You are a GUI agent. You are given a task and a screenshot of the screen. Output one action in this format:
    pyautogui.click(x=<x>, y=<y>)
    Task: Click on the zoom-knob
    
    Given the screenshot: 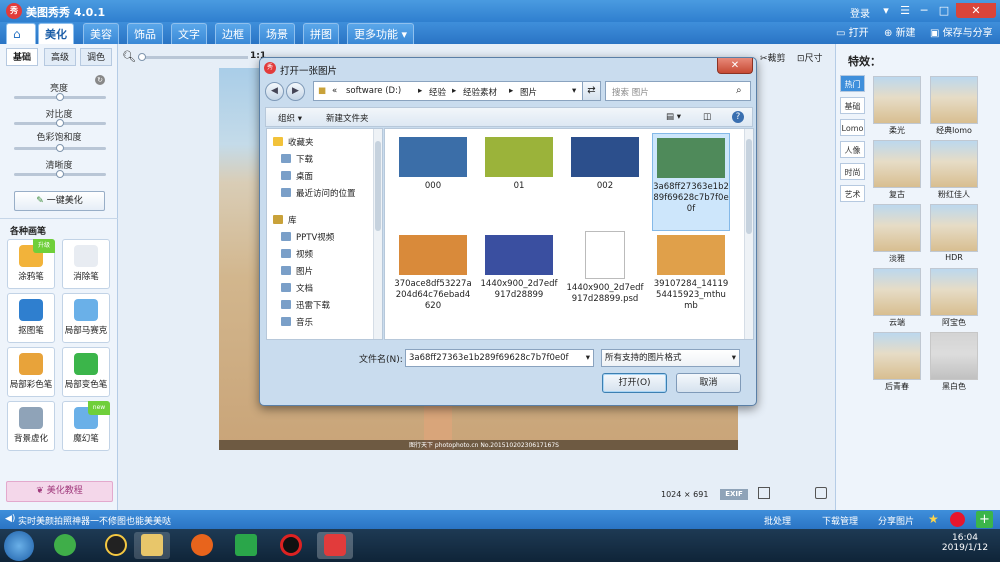 What is the action you would take?
    pyautogui.click(x=142, y=57)
    